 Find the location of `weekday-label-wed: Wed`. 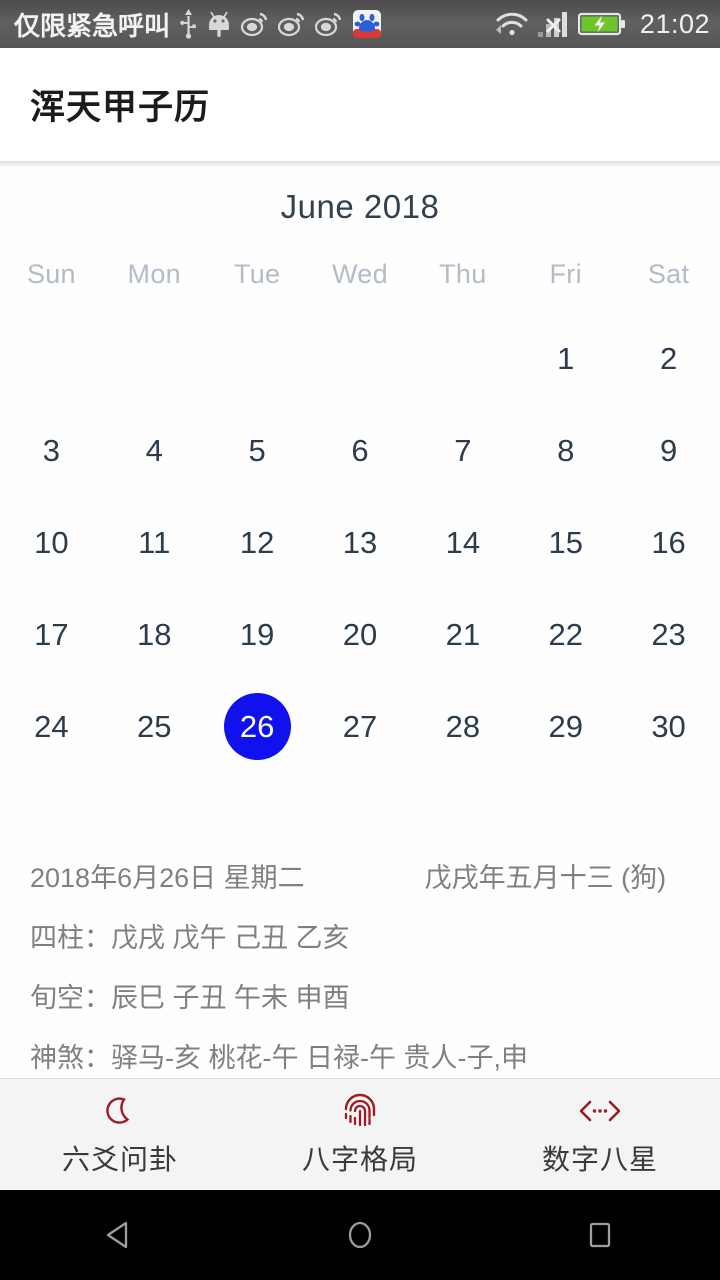

weekday-label-wed: Wed is located at coordinates (360, 274).